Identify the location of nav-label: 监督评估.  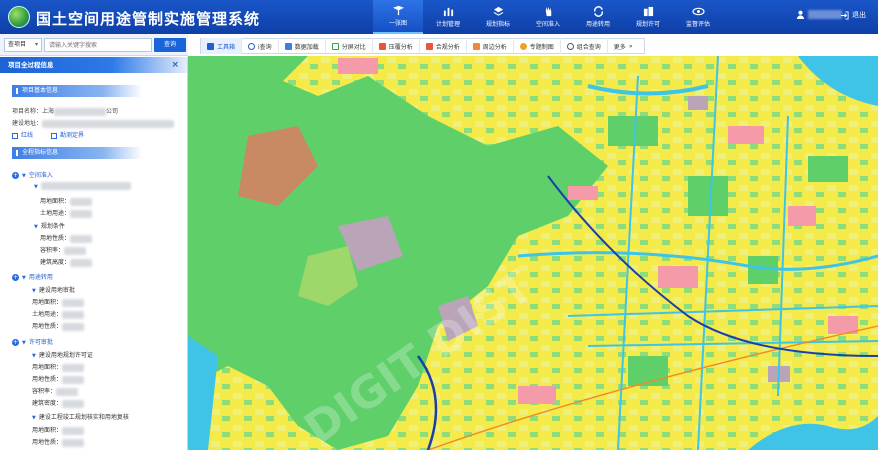
(697, 24).